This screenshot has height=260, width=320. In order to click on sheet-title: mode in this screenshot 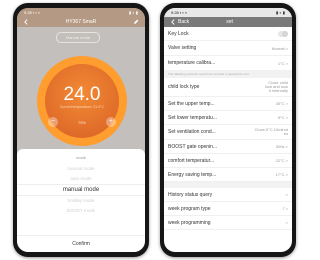, I will do `click(80, 157)`.